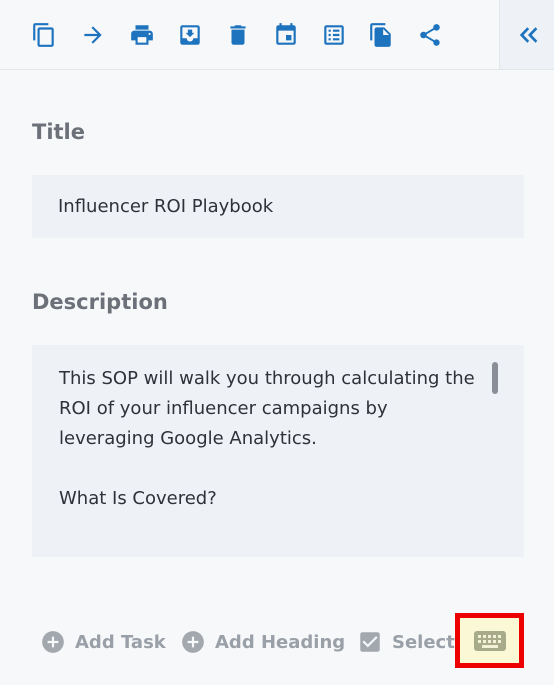  What do you see at coordinates (423, 642) in the screenshot?
I see `select-label: Select` at bounding box center [423, 642].